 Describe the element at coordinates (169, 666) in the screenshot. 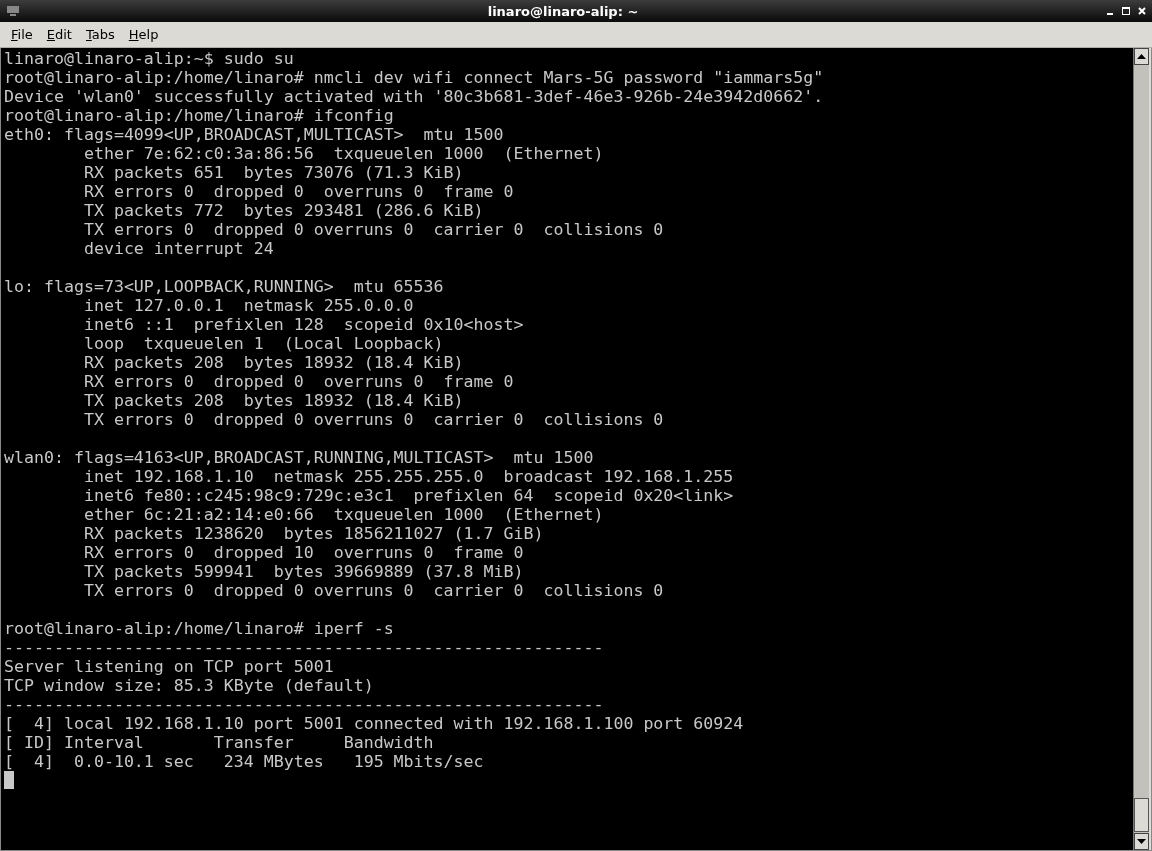

I see `terminal-line: Server listening on TCP port 5001` at that location.